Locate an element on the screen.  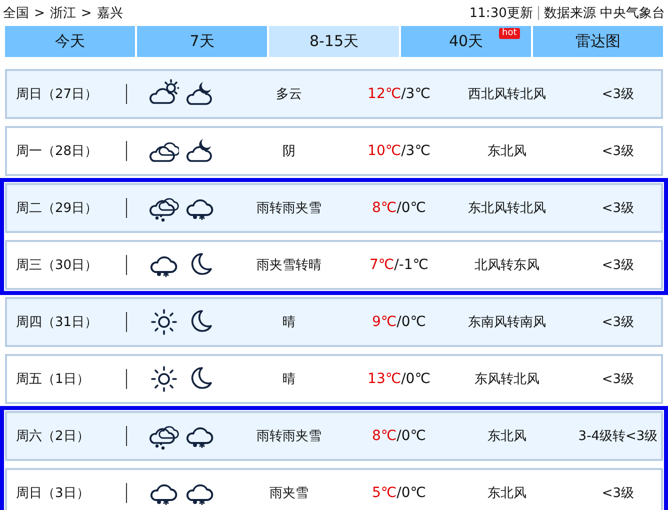
temperature-text: 9℃/0℃ is located at coordinates (399, 322).